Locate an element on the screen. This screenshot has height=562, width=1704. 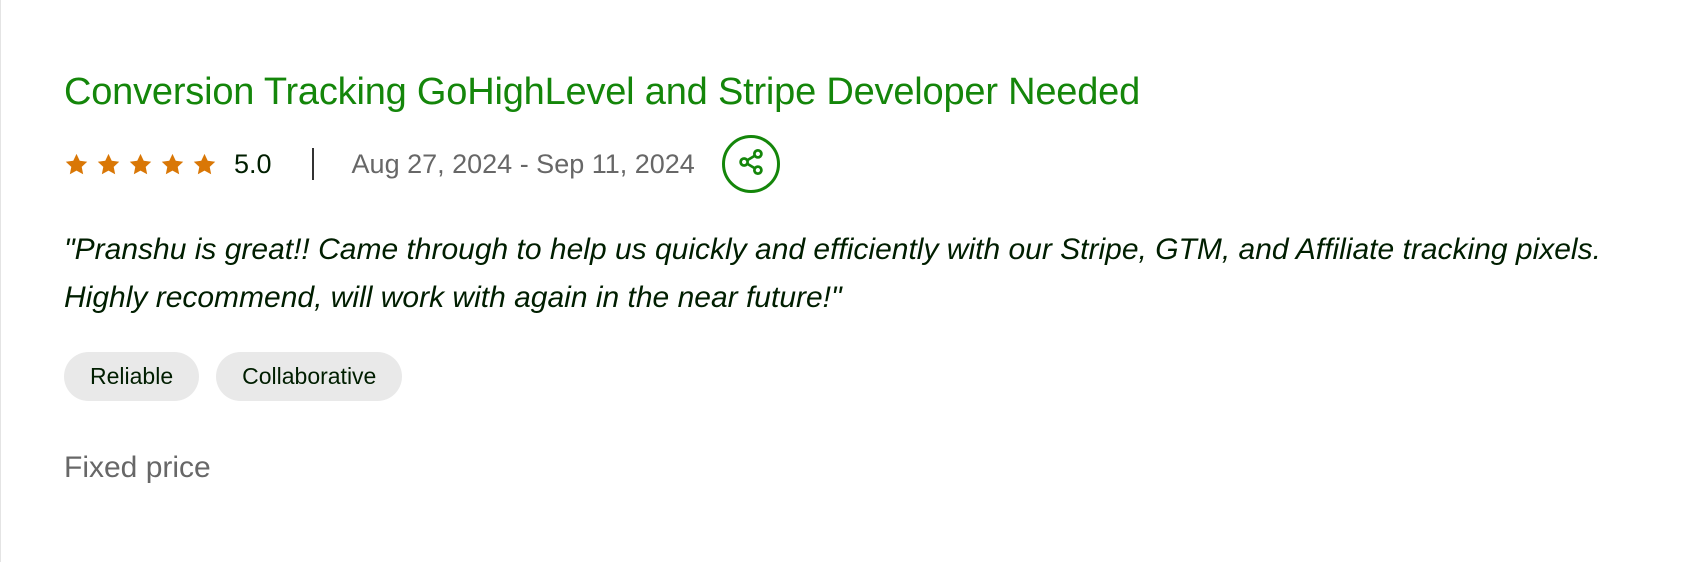
feedback-tags: Reliable Collaborative is located at coordinates (864, 376).